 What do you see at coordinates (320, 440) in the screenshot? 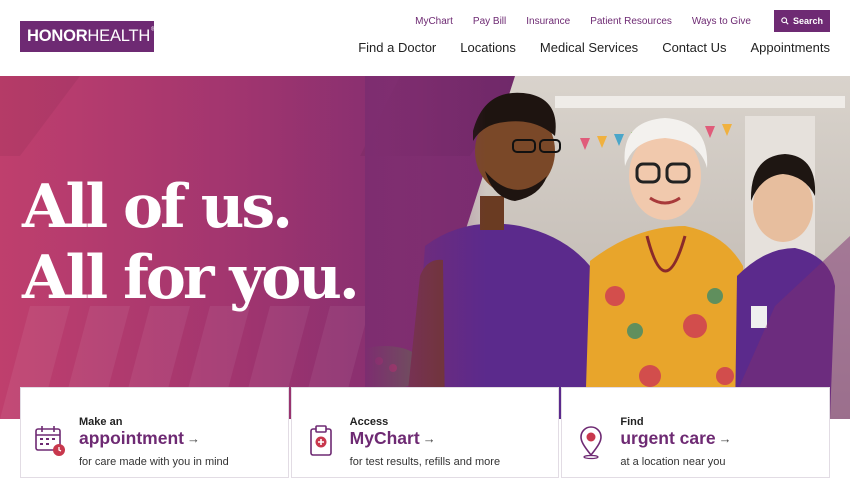
I see `clipboard-icon` at bounding box center [320, 440].